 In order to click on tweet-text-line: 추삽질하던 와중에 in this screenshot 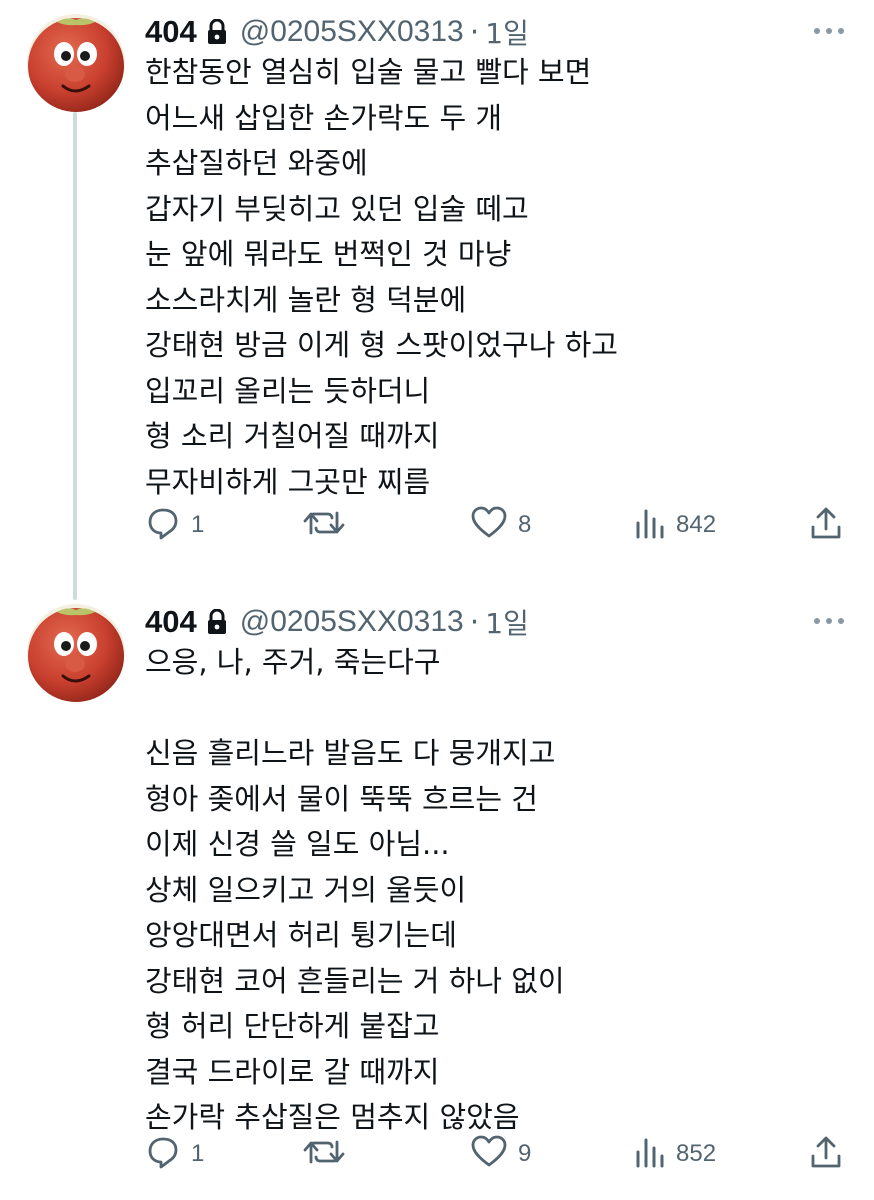, I will do `click(256, 163)`.